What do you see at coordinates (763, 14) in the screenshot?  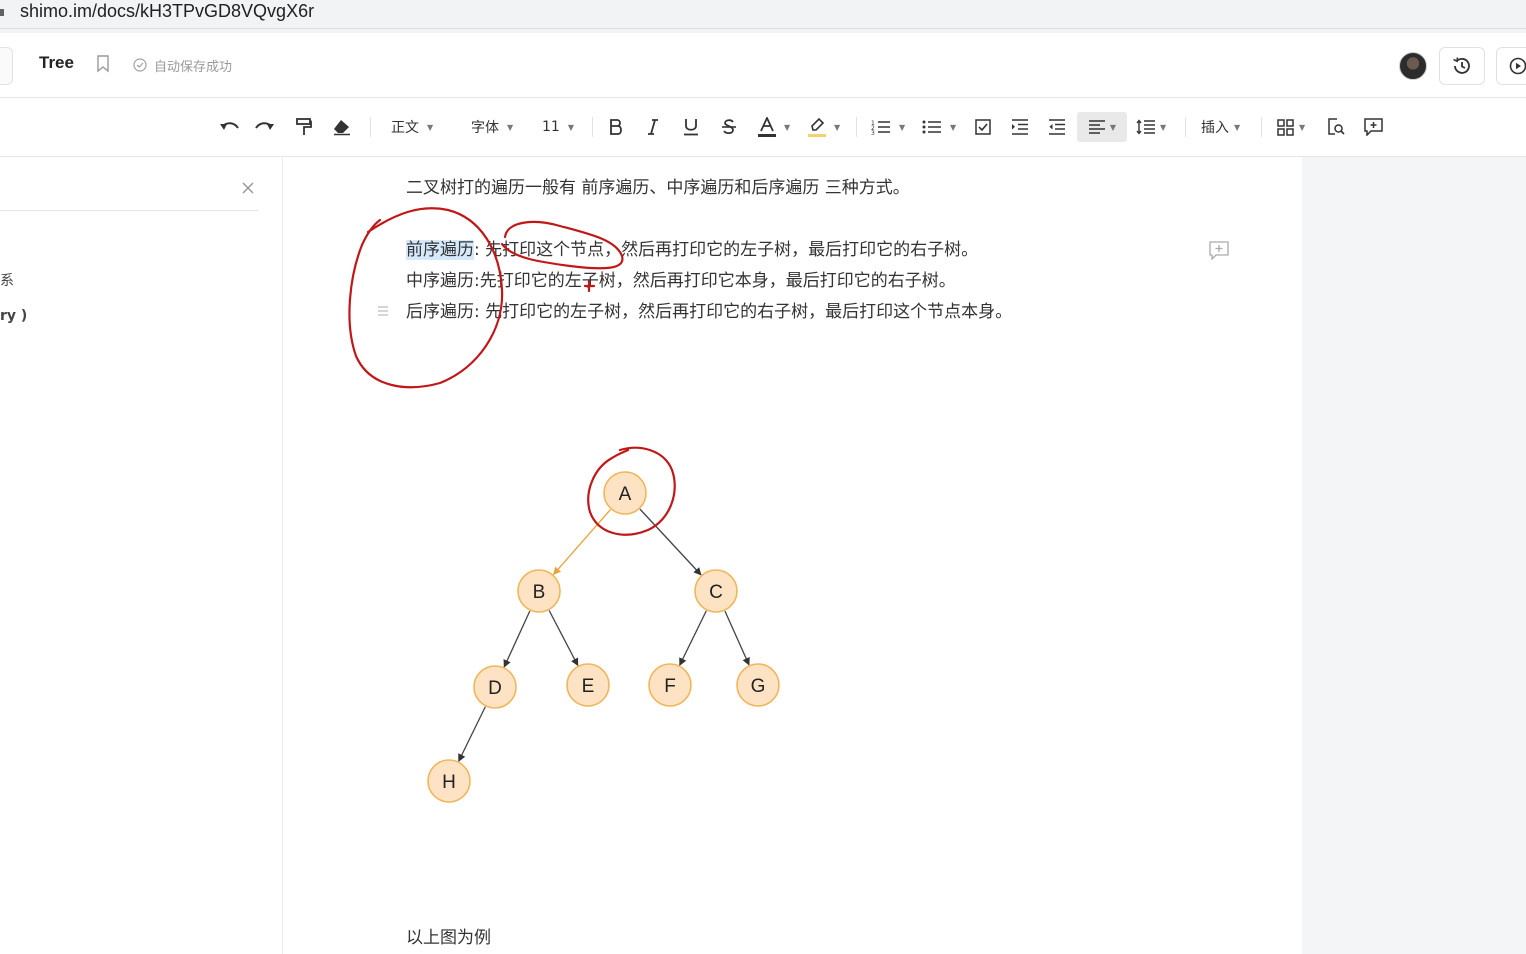 I see `browser-address-bar: shimo.im/docs/kH3TPvGD8VQvgX6r` at bounding box center [763, 14].